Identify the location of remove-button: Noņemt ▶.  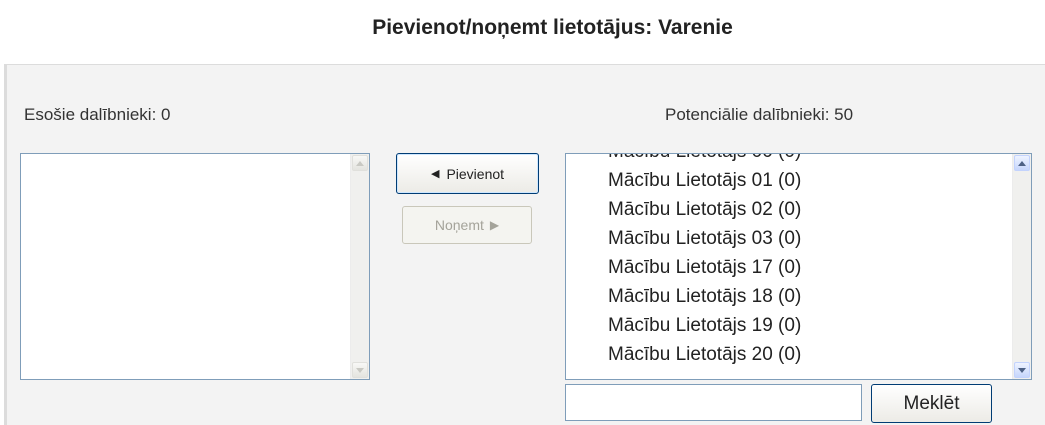
(467, 225).